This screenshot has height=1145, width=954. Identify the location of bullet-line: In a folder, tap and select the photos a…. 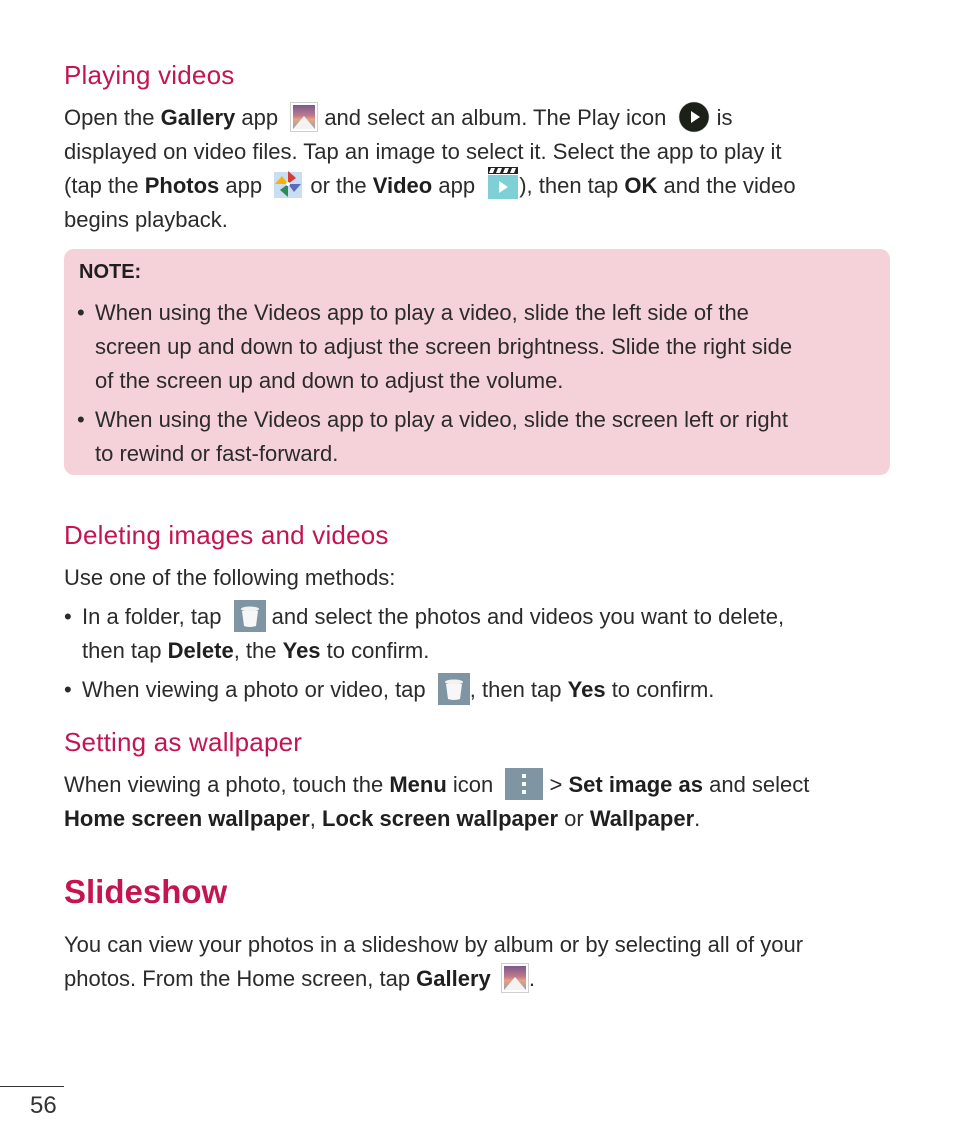
(487, 617).